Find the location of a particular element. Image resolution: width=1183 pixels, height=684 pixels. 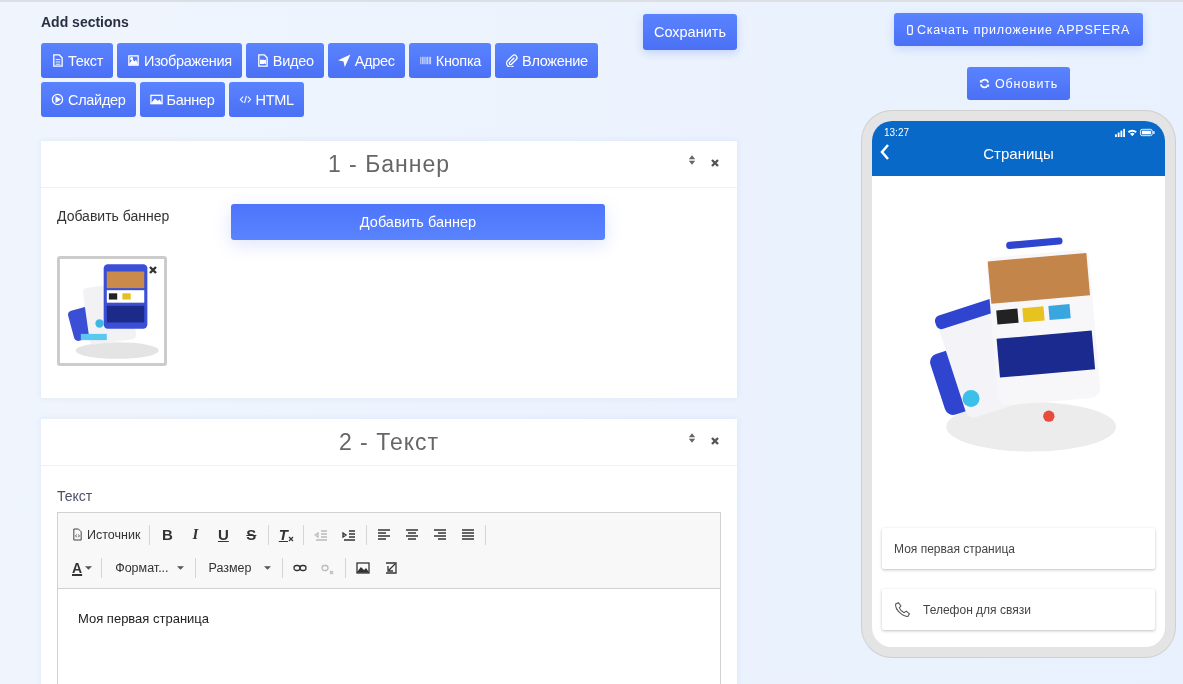

remove-icon is located at coordinates (153, 270).